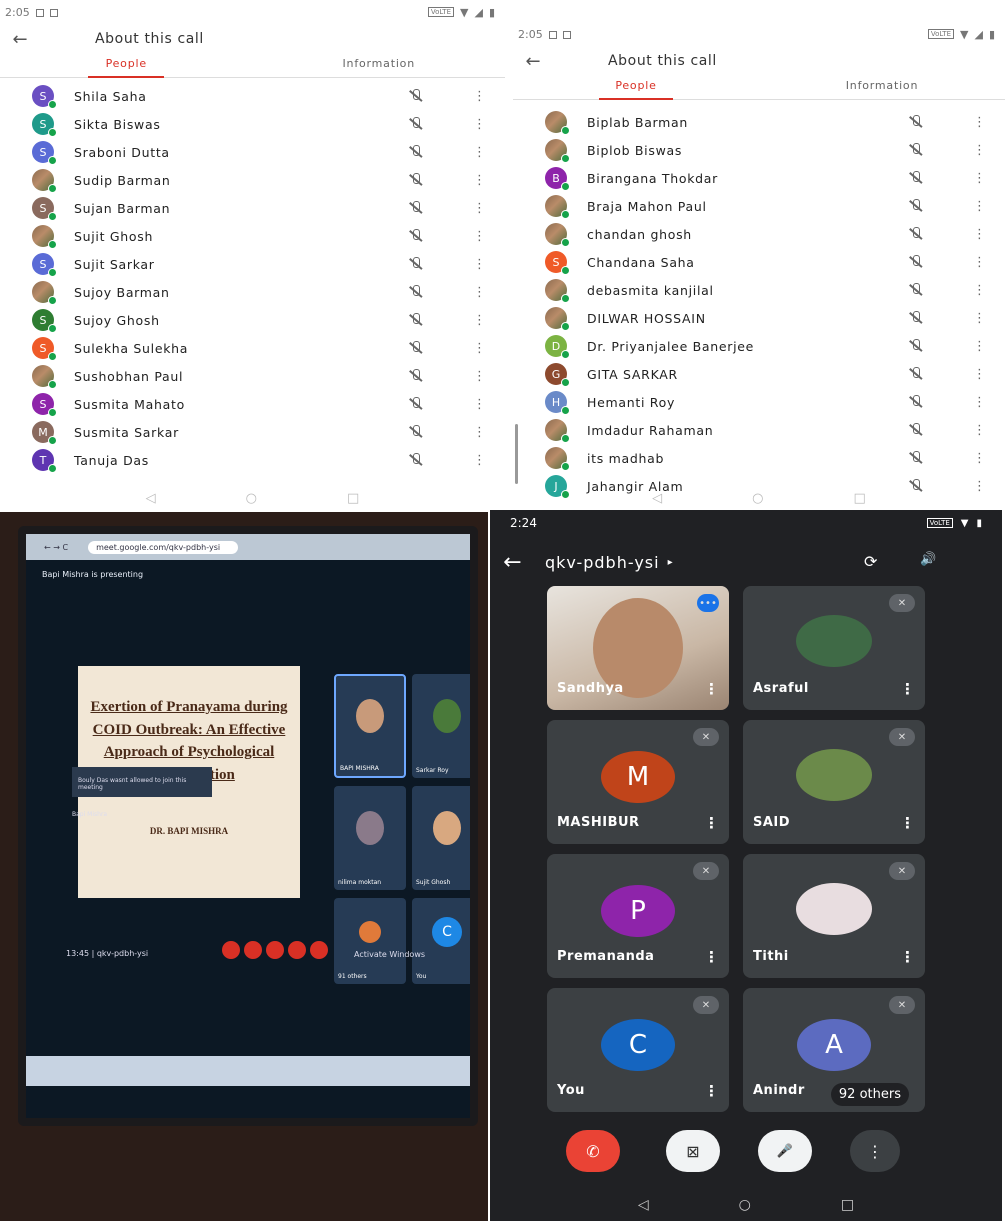 The image size is (1005, 1221). I want to click on participant-row: S Sujoy Ghosh ⋮, so click(252, 320).